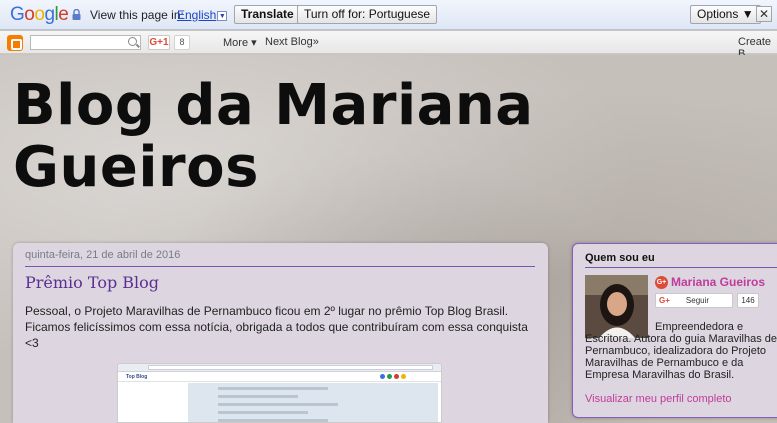  What do you see at coordinates (313, 402) in the screenshot?
I see `thumb-content` at bounding box center [313, 402].